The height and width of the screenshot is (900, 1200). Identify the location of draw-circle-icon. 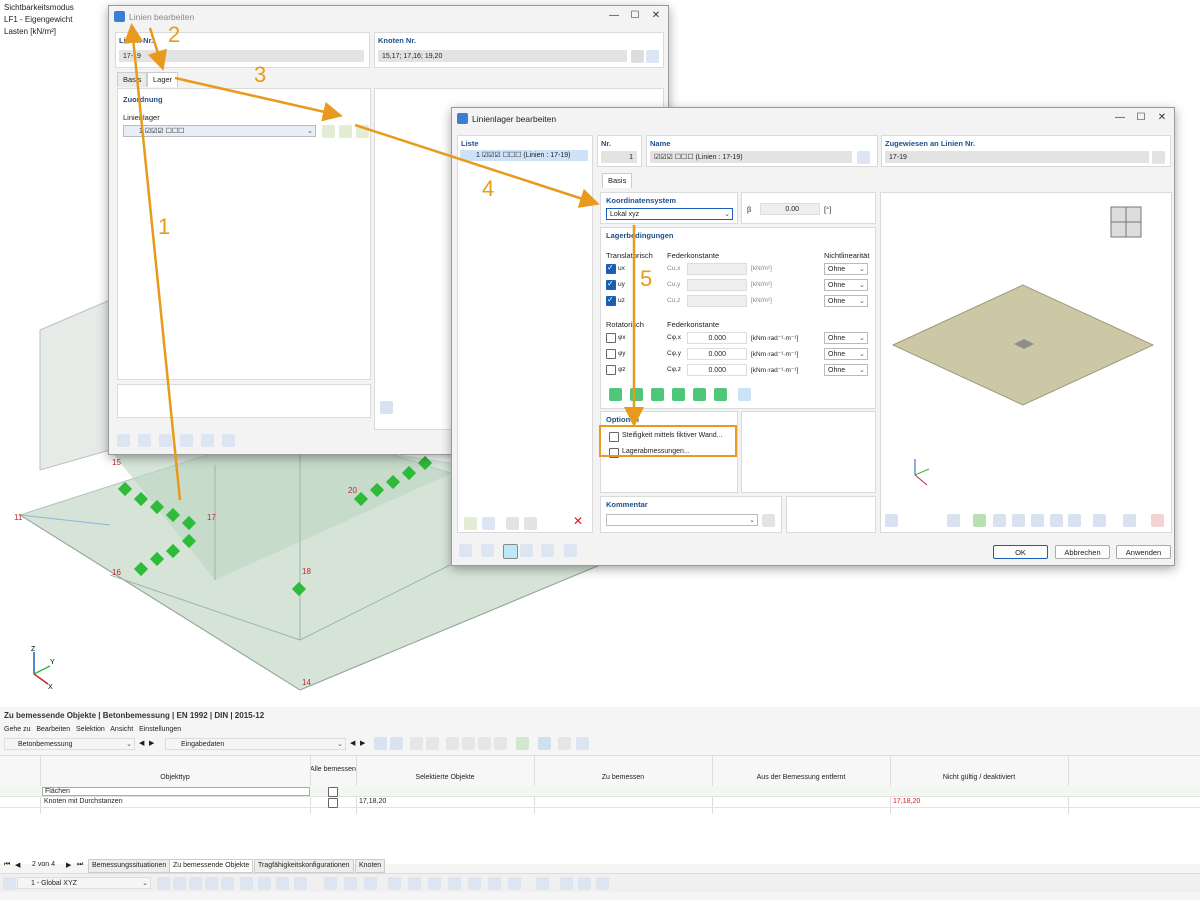
(434, 883).